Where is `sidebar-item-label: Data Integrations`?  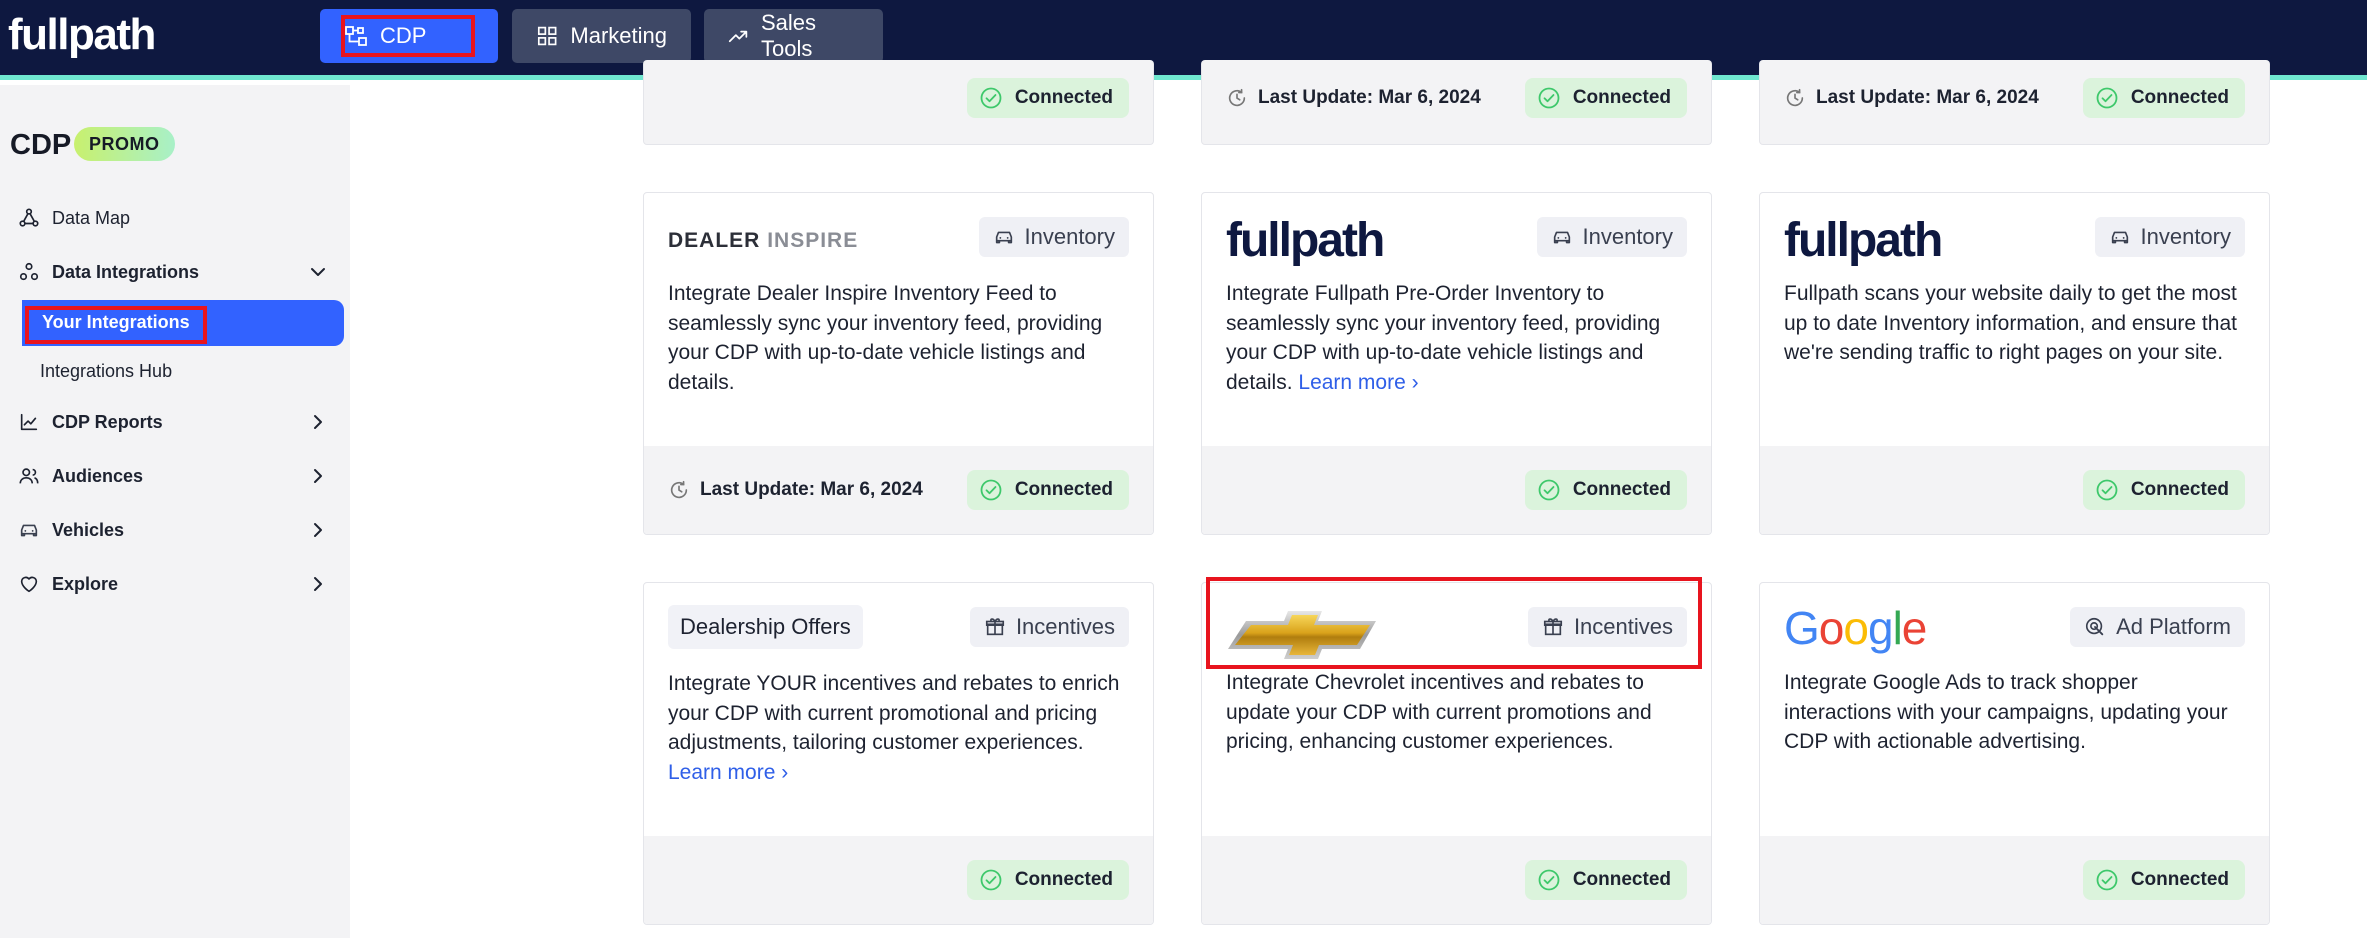
sidebar-item-label: Data Integrations is located at coordinates (126, 271).